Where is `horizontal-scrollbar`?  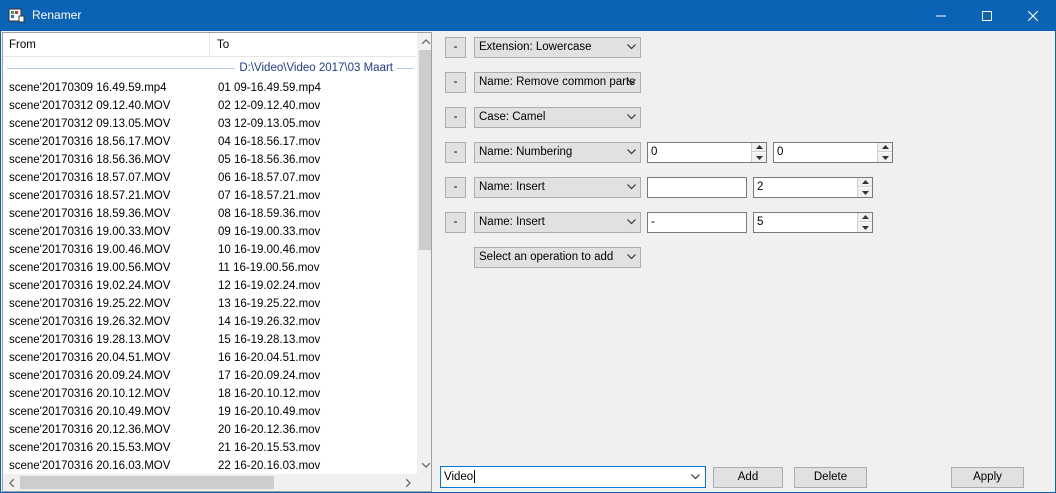 horizontal-scrollbar is located at coordinates (210, 482).